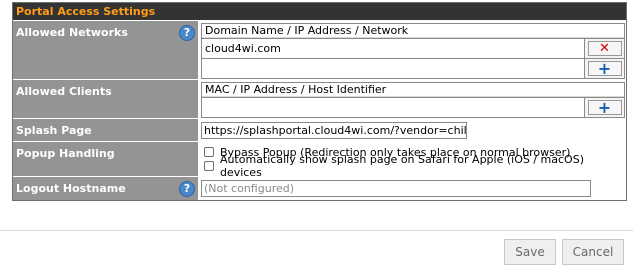  I want to click on new-network-input, so click(393, 68).